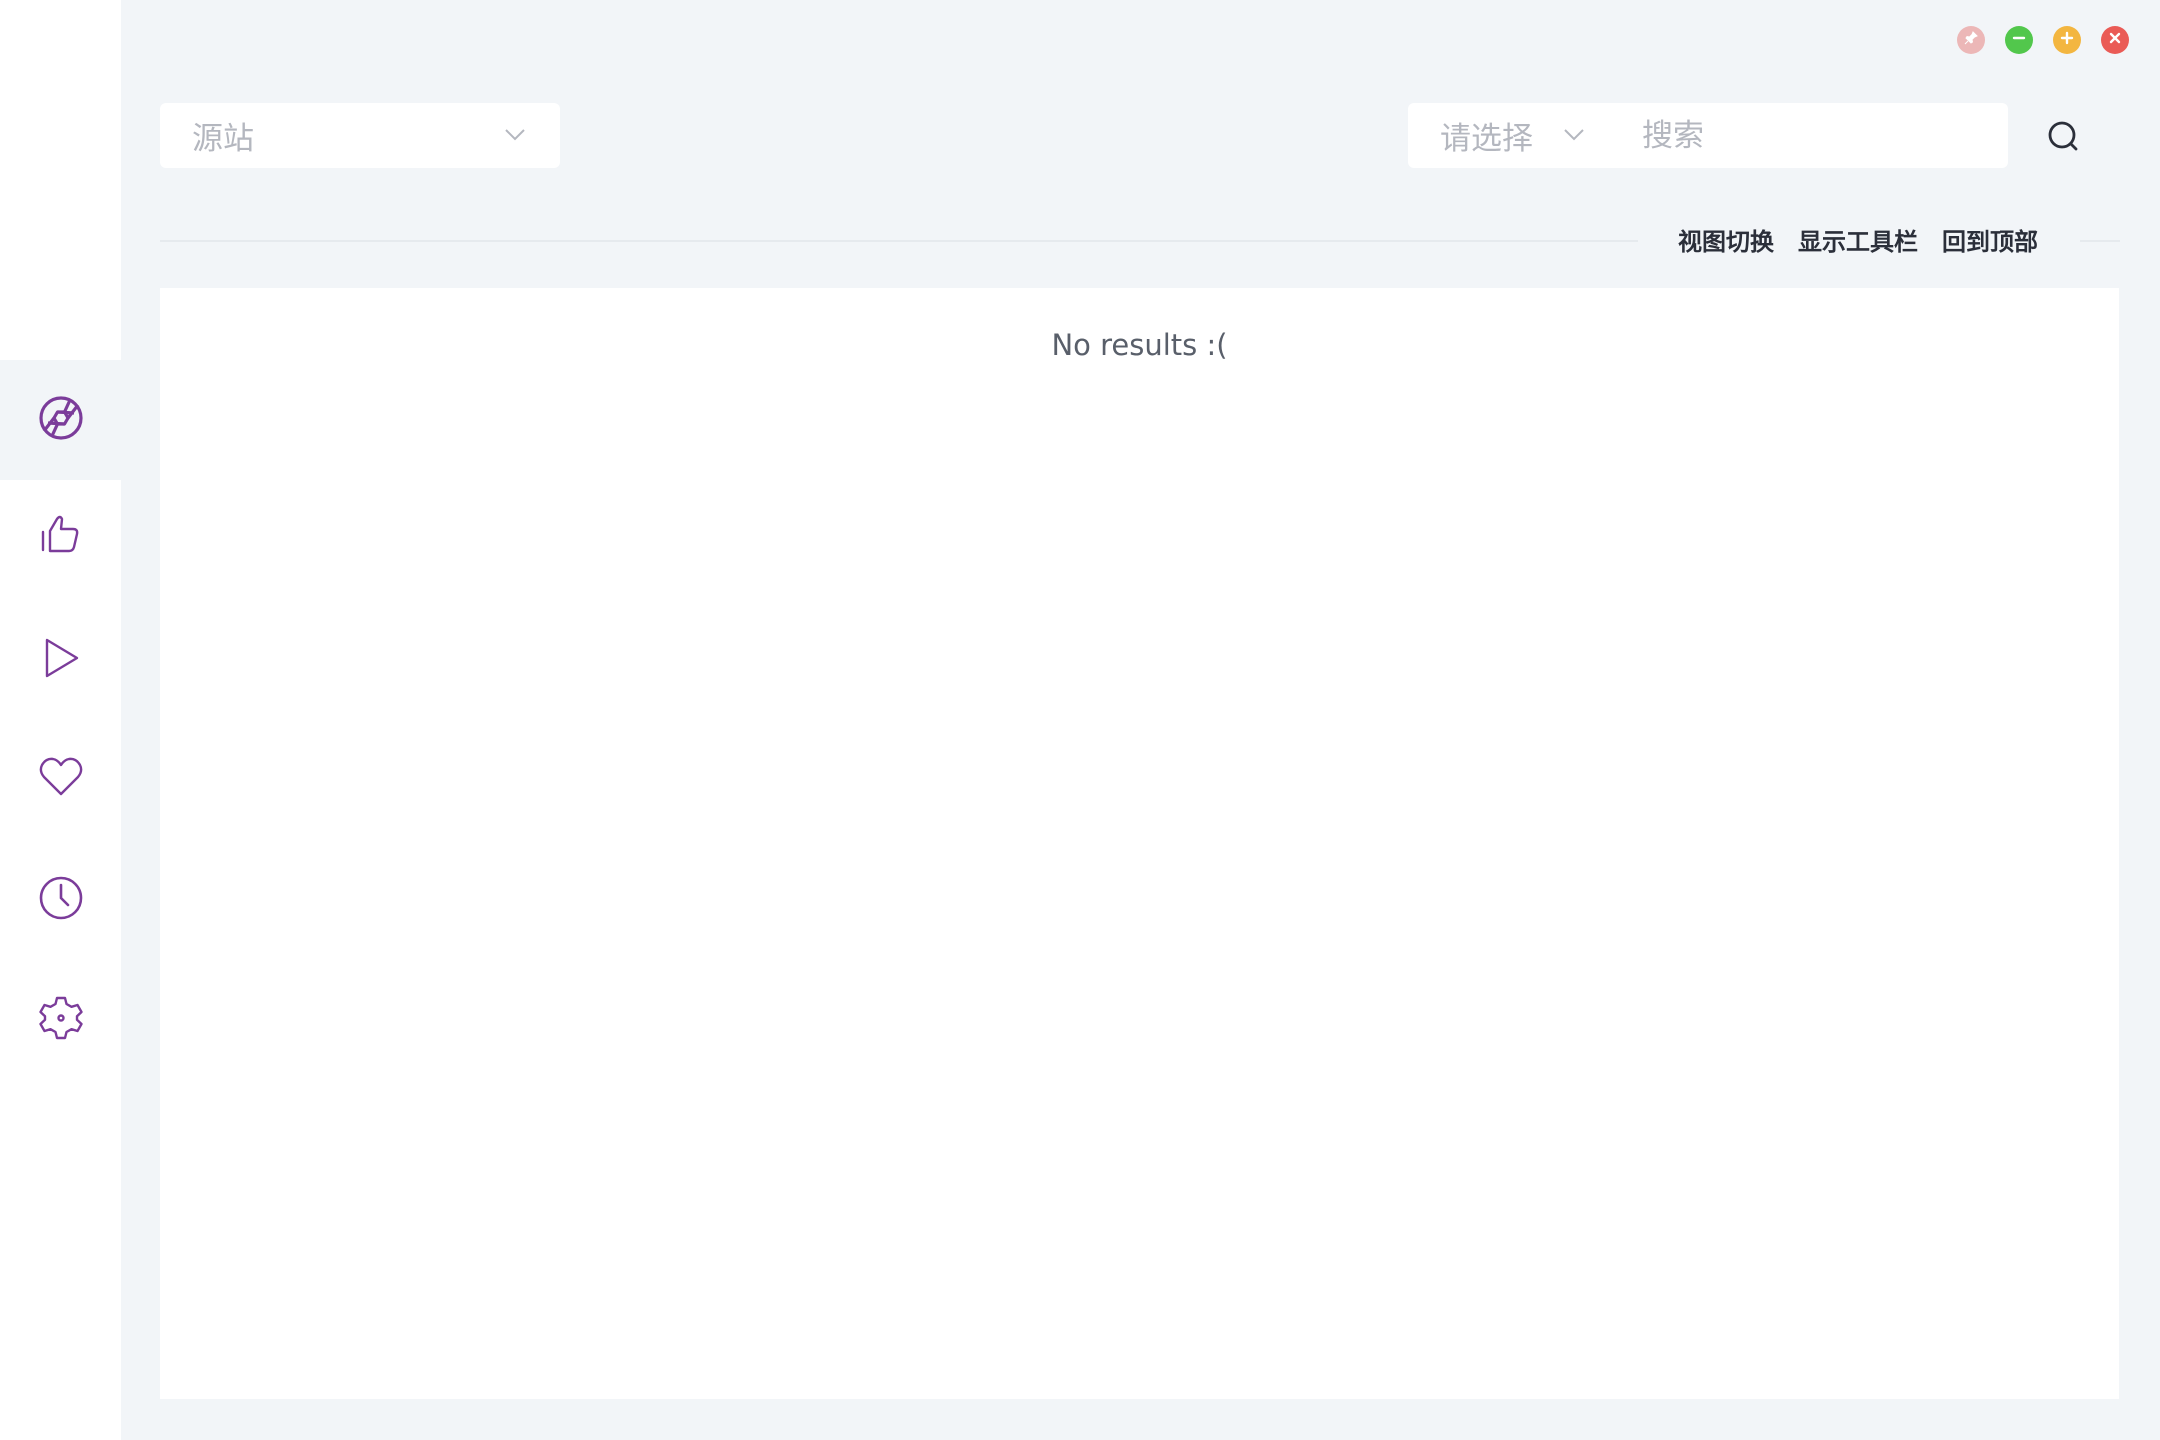 The width and height of the screenshot is (2160, 1440). I want to click on show-toolbar-button: 显示工具栏, so click(1858, 239).